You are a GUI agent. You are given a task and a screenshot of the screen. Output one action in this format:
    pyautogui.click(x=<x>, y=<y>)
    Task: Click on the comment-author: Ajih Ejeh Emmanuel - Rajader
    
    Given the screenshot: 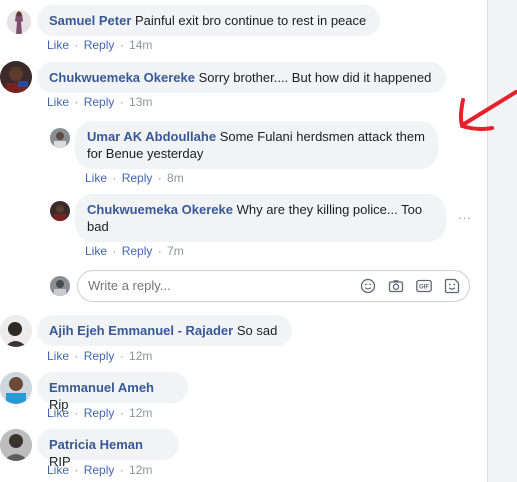 What is the action you would take?
    pyautogui.click(x=141, y=330)
    